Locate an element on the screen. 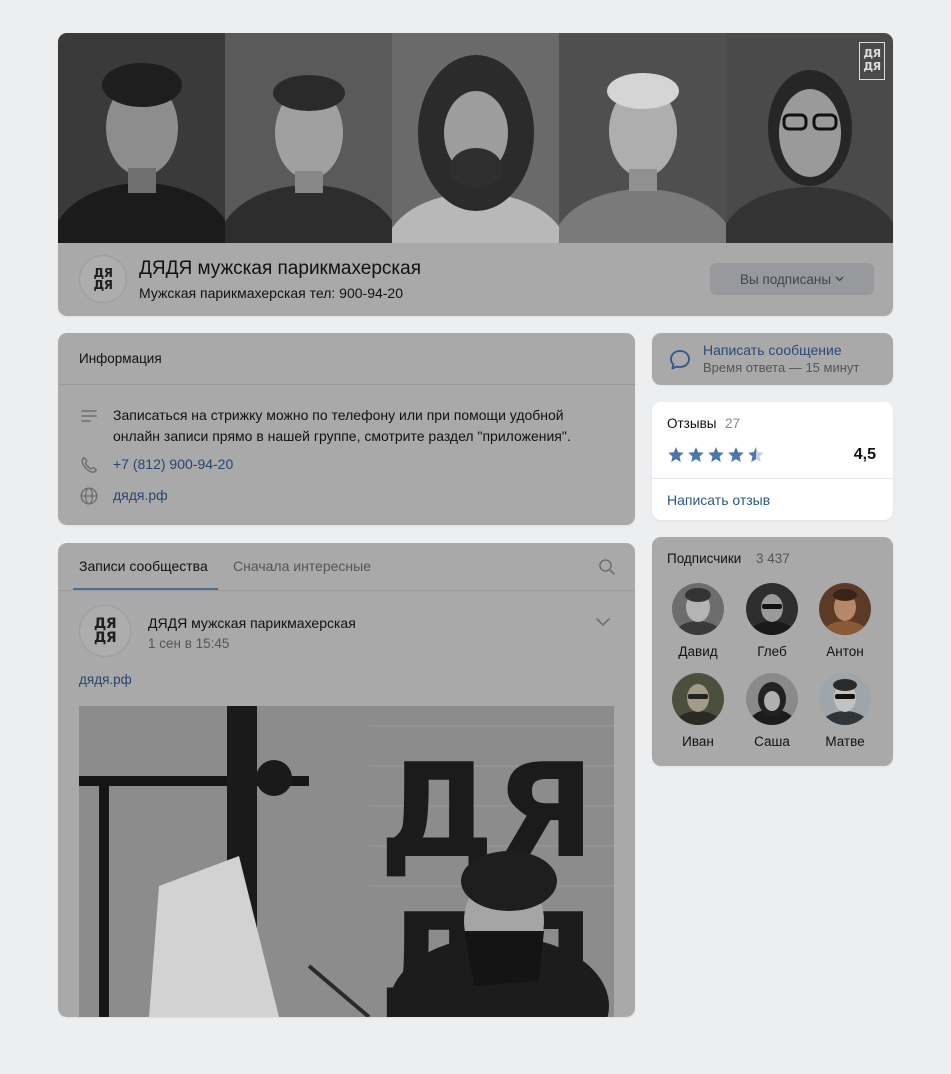  group-avatar: ДЯ ДЯ is located at coordinates (103, 279).